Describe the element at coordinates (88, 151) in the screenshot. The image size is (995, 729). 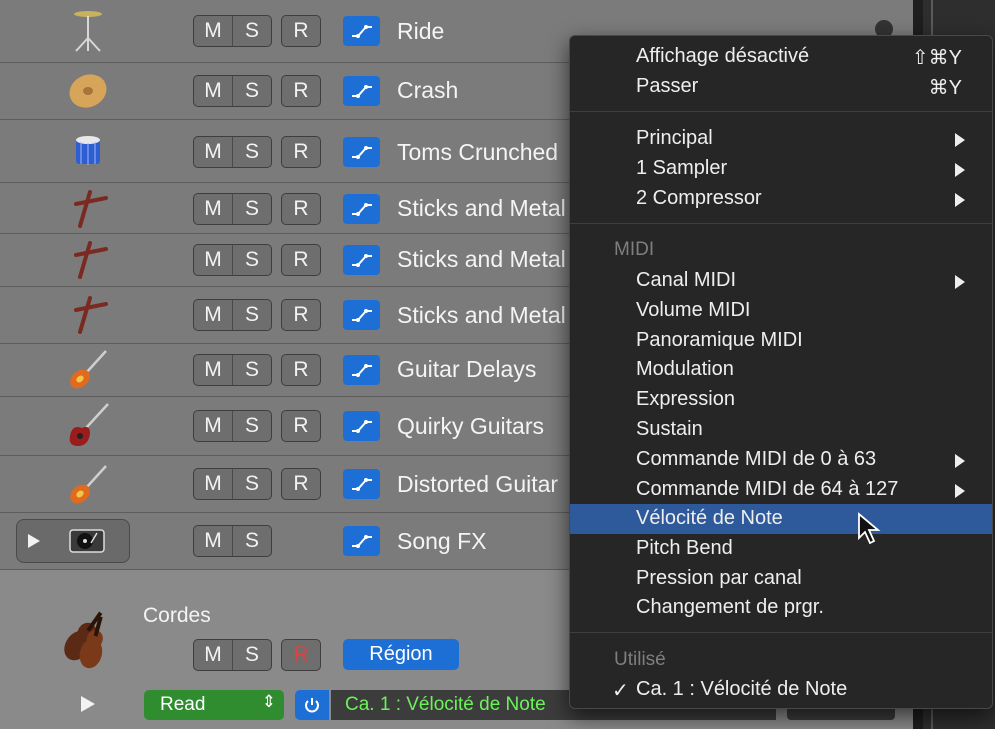
I see `tom-drum-icon` at that location.